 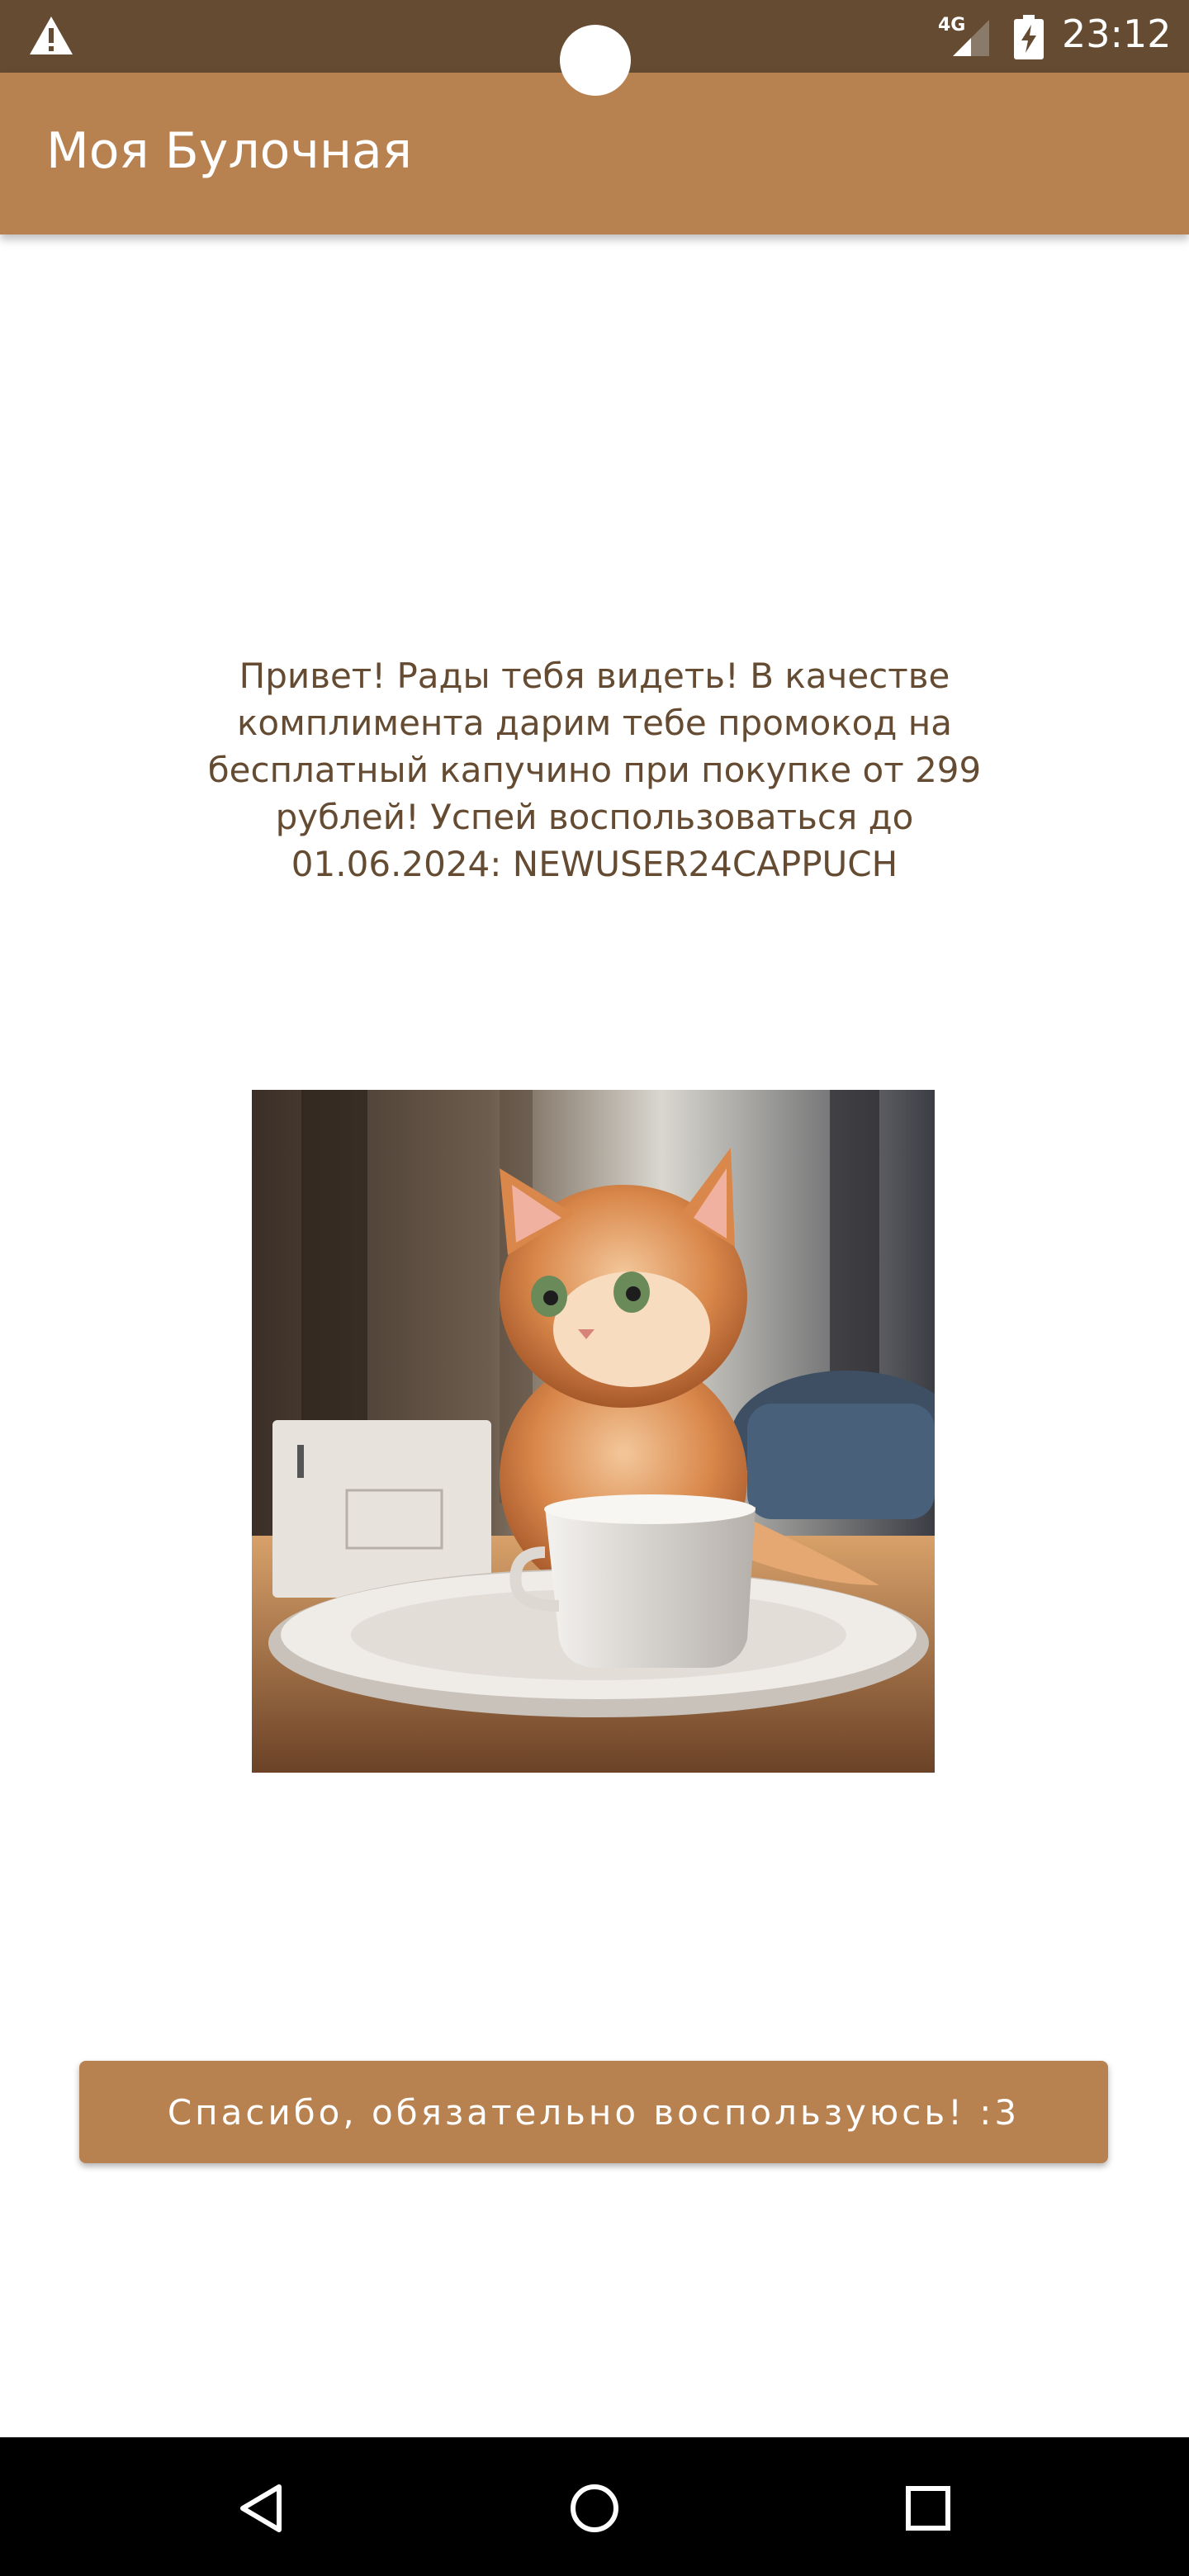 What do you see at coordinates (261, 2508) in the screenshot?
I see `back-icon` at bounding box center [261, 2508].